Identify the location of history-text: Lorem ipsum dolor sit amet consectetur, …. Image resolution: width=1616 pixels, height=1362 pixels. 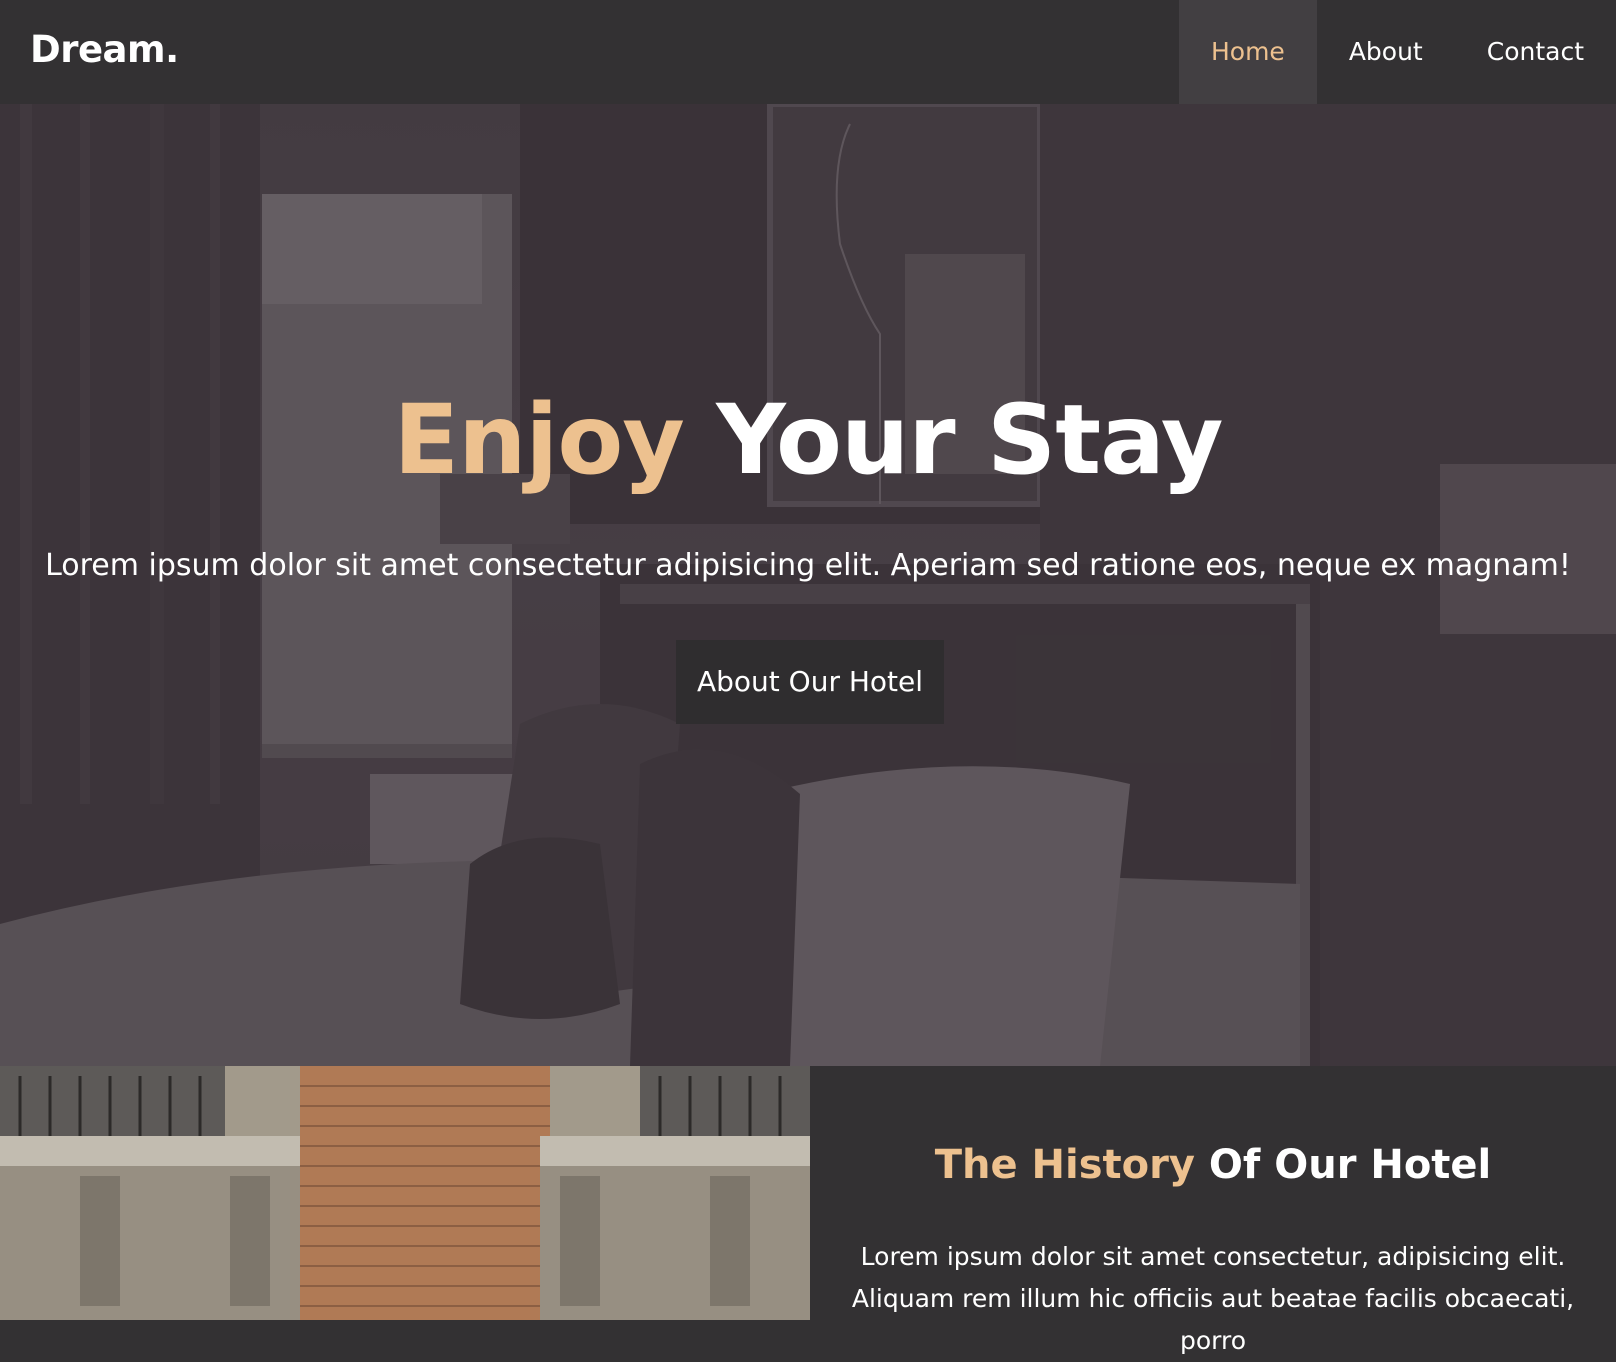
(1213, 1298).